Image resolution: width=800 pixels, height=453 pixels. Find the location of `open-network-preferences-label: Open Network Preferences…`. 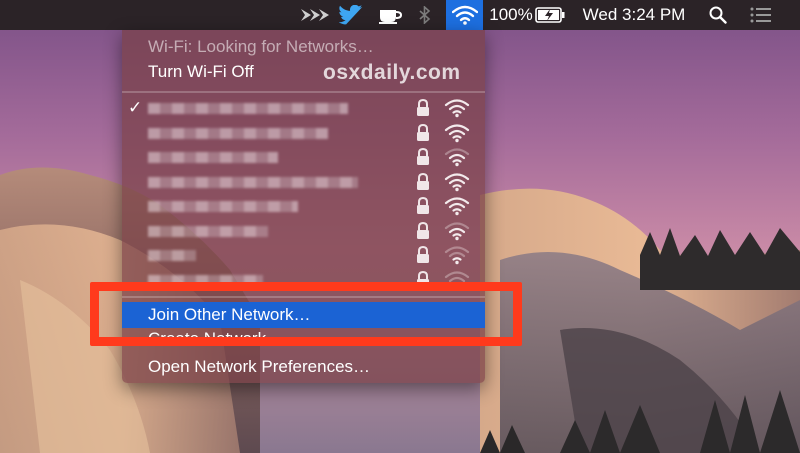

open-network-preferences-label: Open Network Preferences… is located at coordinates (259, 366).